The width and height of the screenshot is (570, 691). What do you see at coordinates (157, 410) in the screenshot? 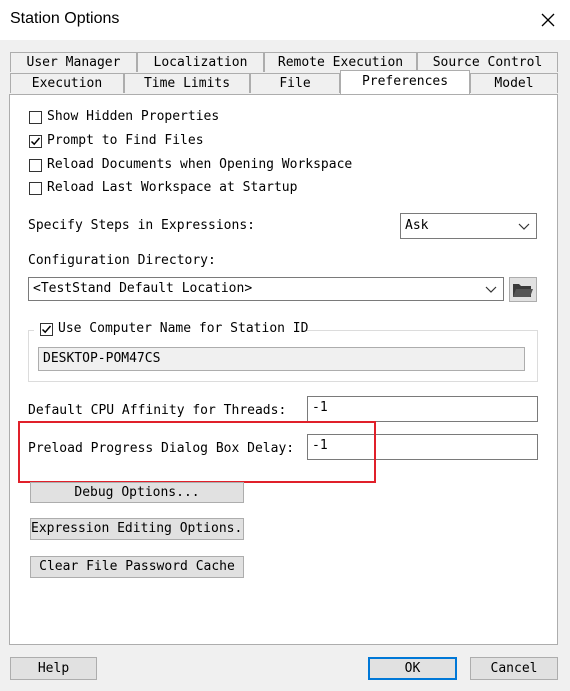
I see `cpu-affinity-label: Default CPU Affinity for Threads:` at bounding box center [157, 410].